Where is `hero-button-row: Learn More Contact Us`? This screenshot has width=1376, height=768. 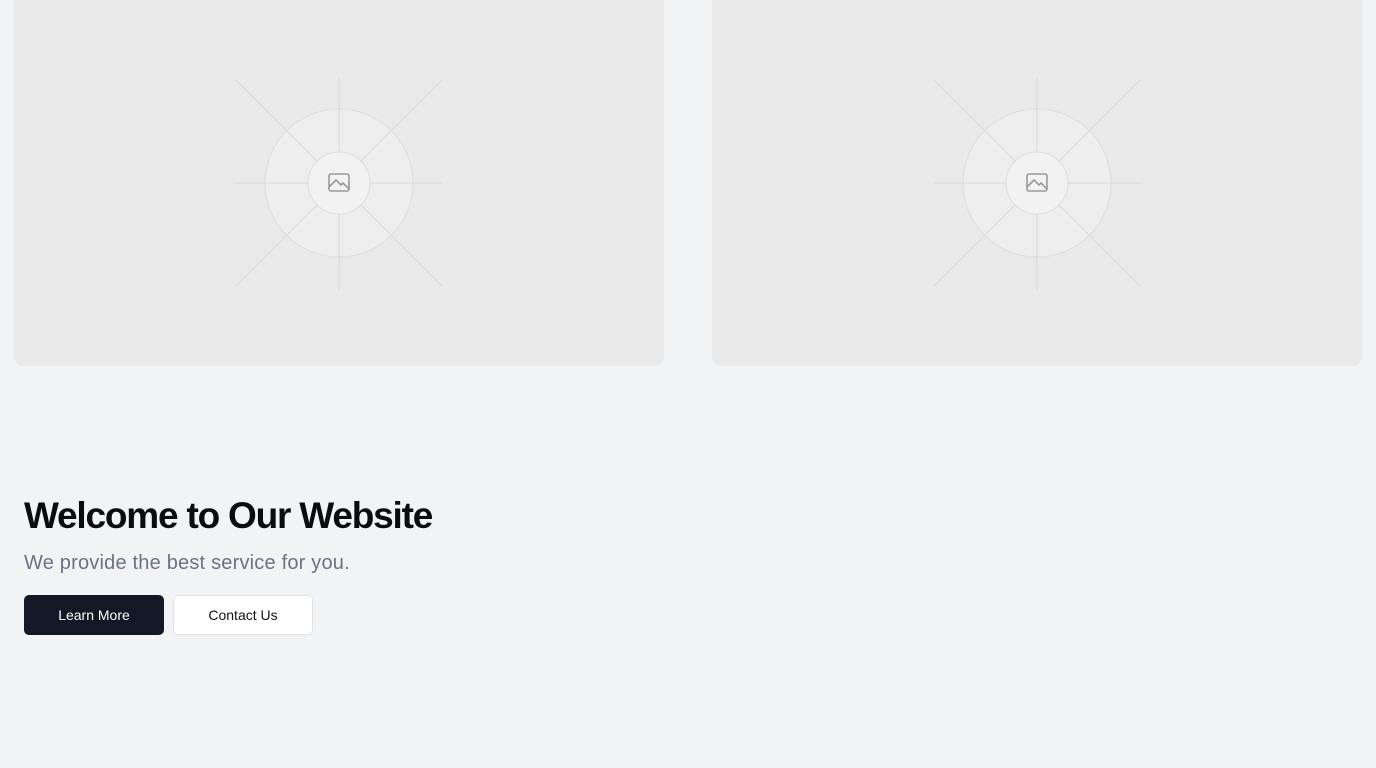
hero-button-row: Learn More Contact Us is located at coordinates (374, 615).